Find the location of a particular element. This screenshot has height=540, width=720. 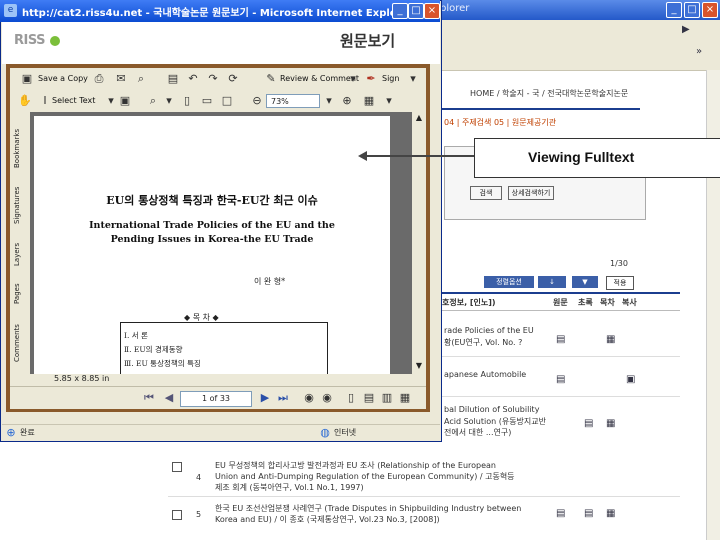

continuous-facing-icon: ▦ is located at coordinates (405, 398).